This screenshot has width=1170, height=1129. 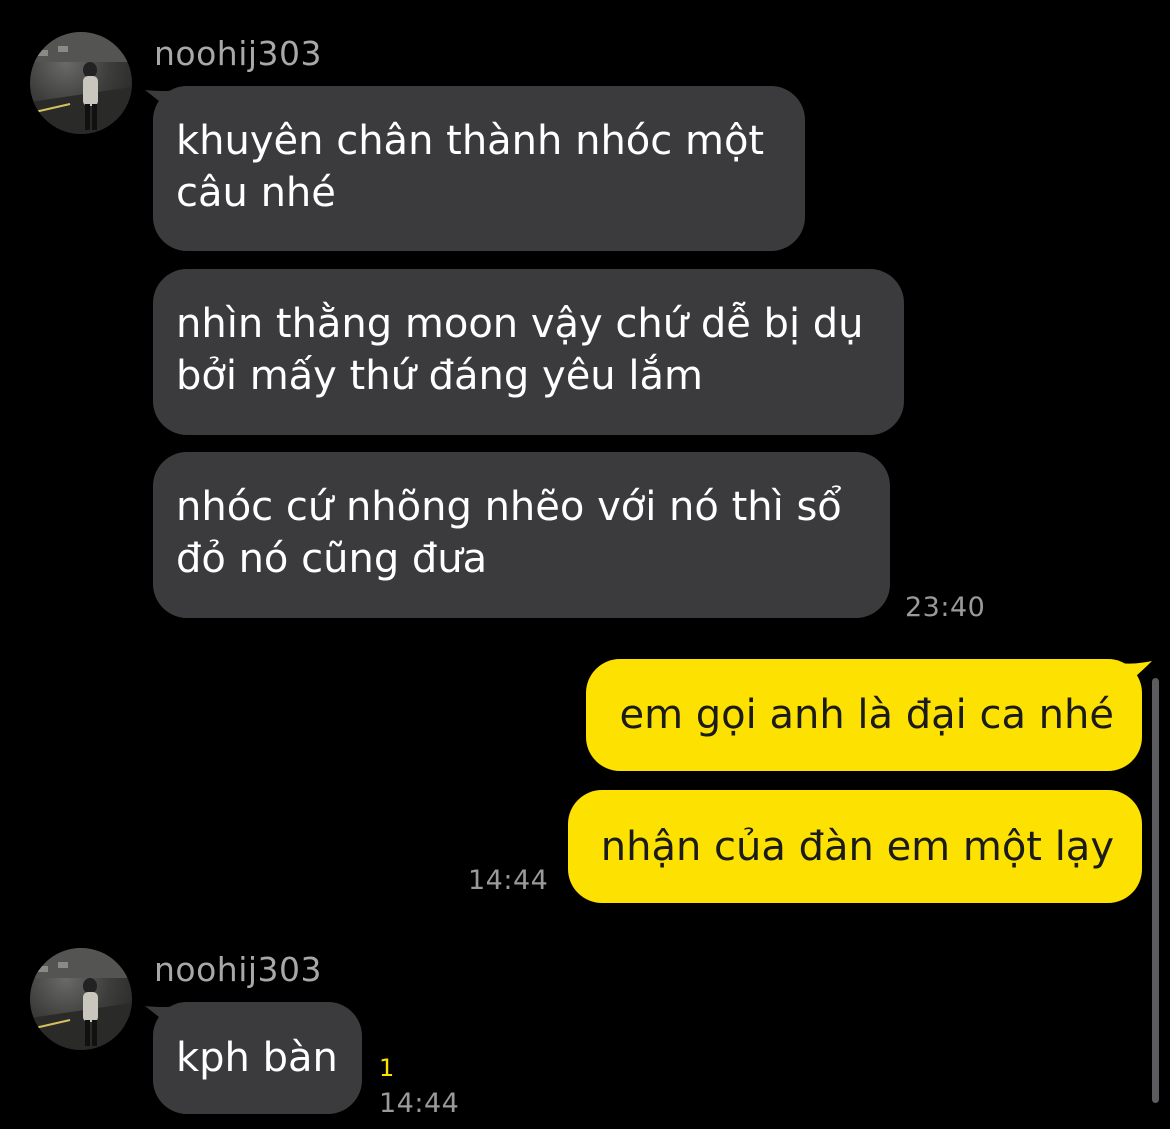 What do you see at coordinates (387, 1068) in the screenshot?
I see `unread-count-badge: 1` at bounding box center [387, 1068].